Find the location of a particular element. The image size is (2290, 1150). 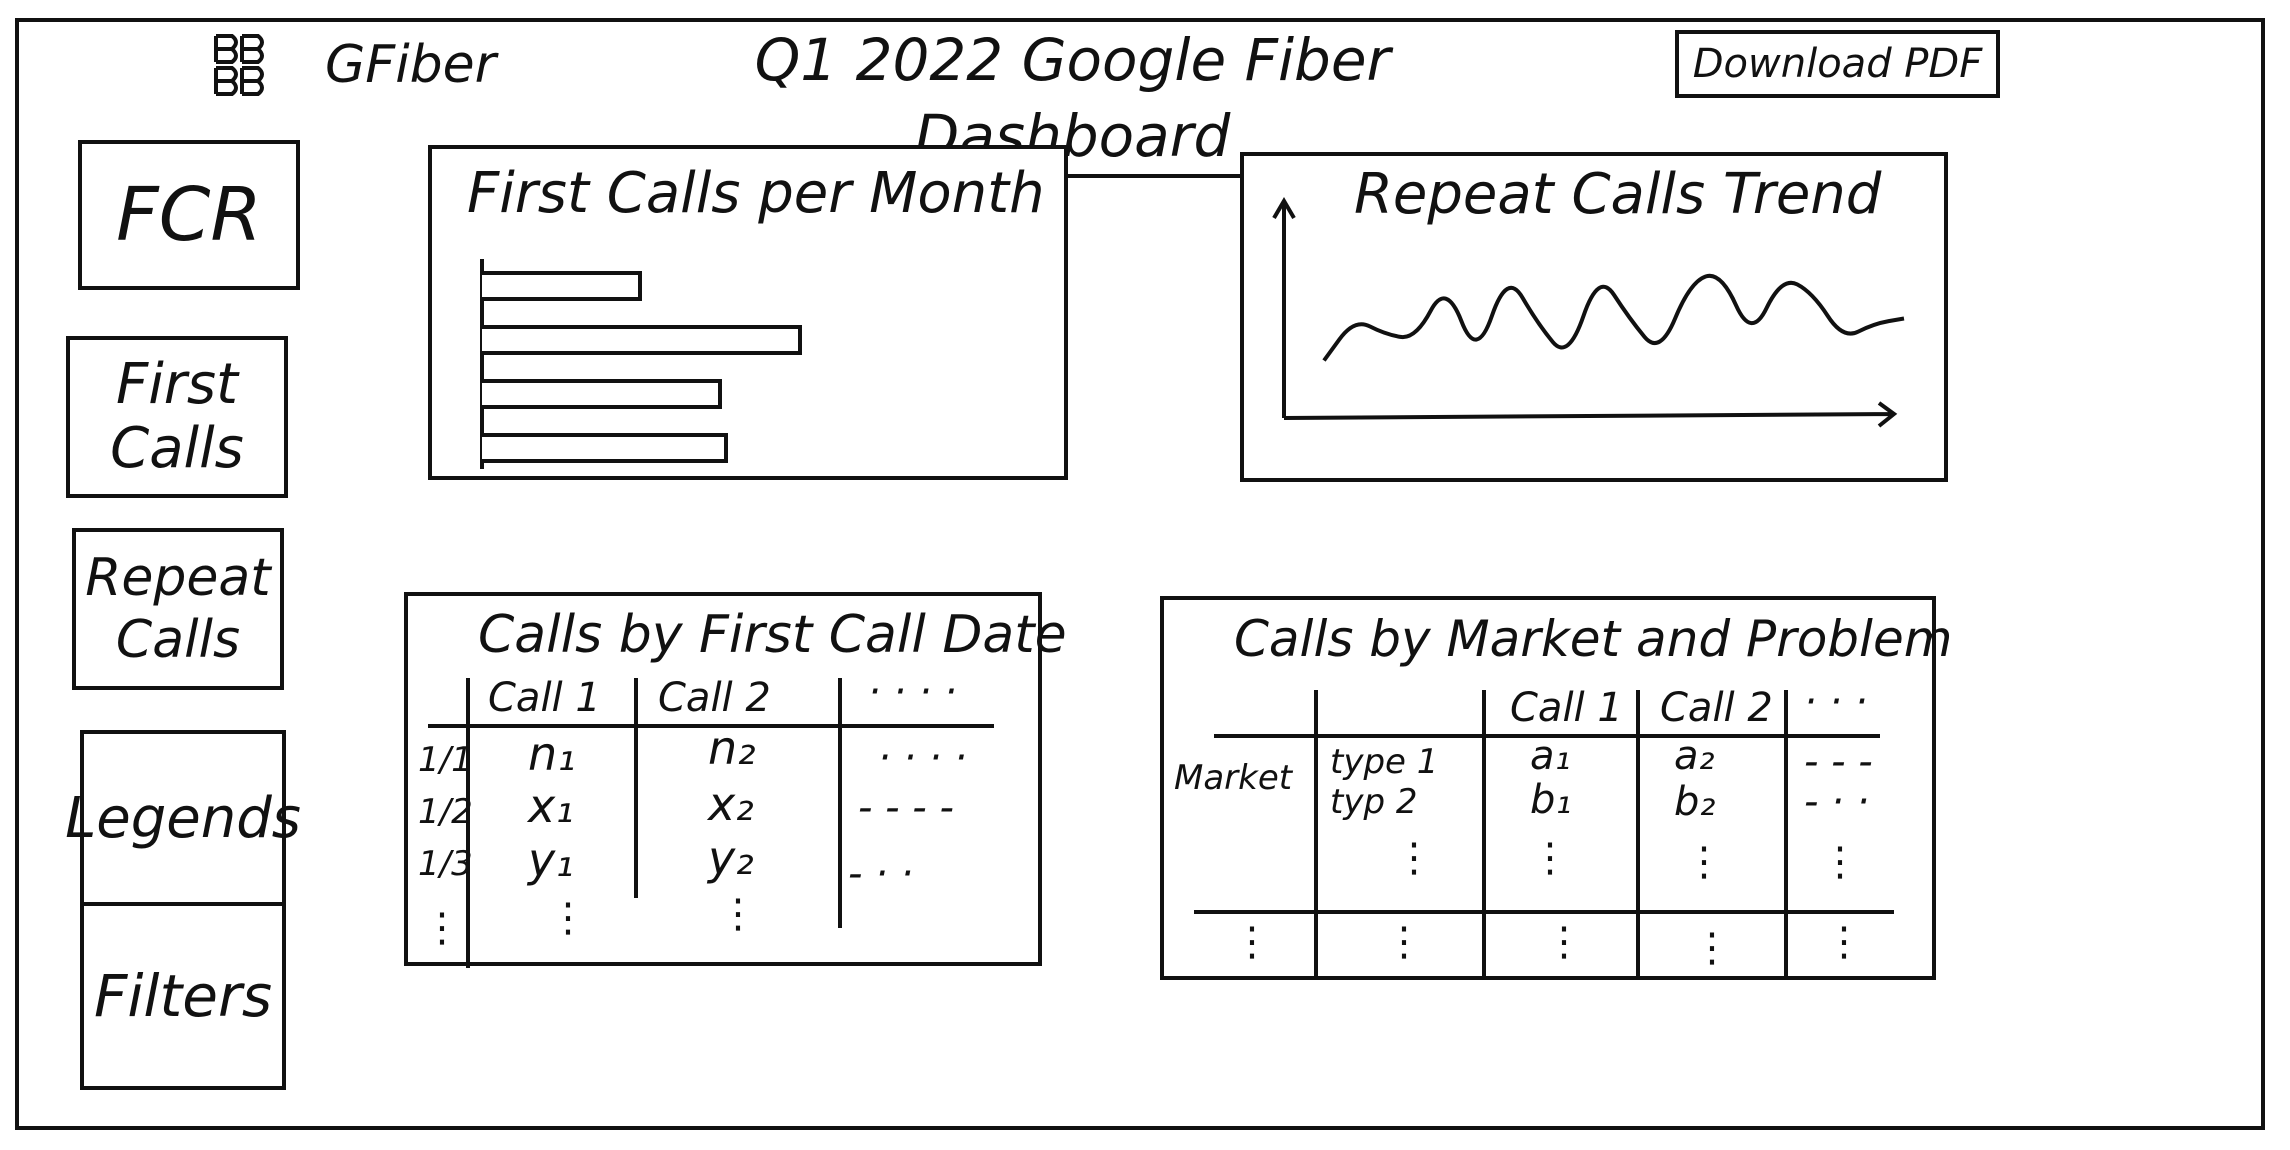

table-cell: n₁ is located at coordinates (552, 754).